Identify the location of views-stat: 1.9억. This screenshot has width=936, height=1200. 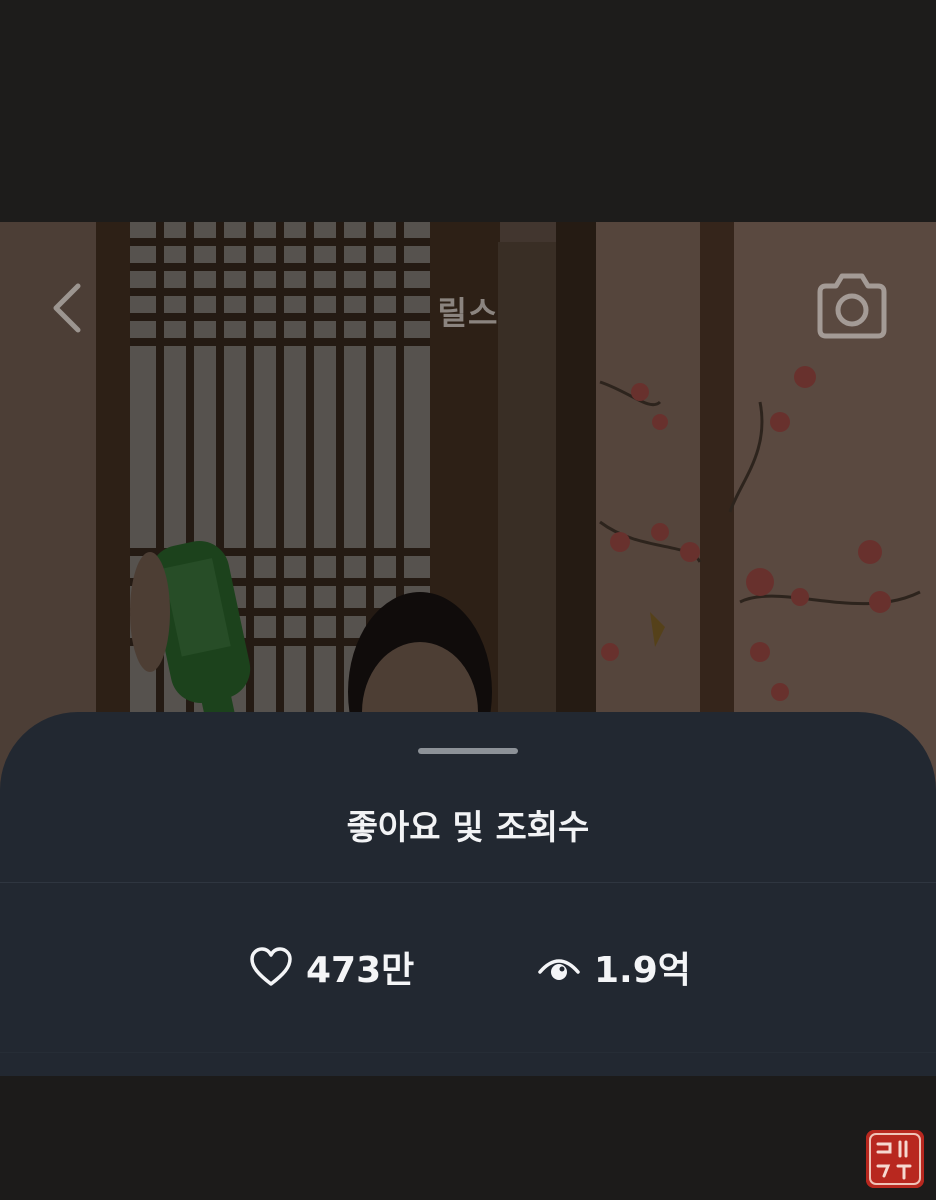
(613, 967).